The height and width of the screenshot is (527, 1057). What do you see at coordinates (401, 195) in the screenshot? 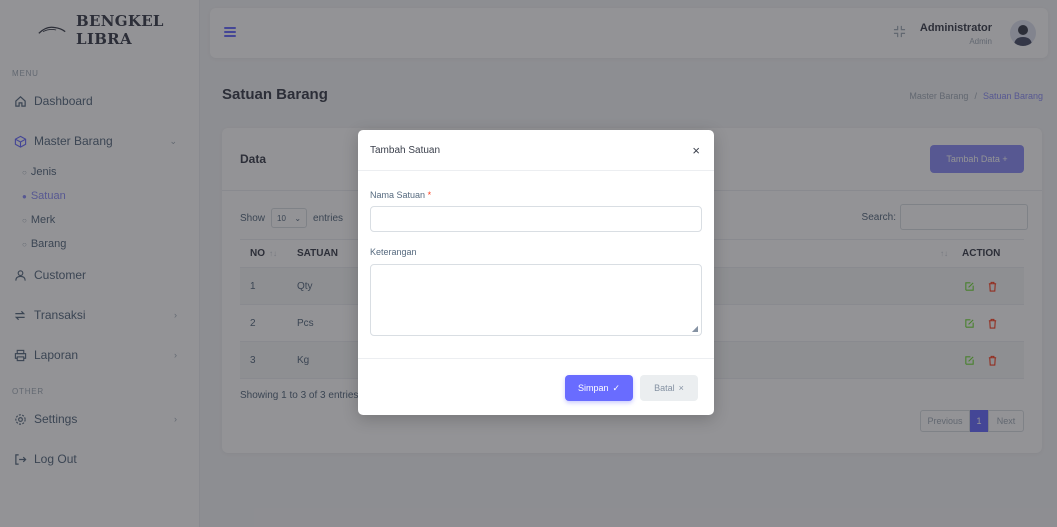
I see `nama-satuan-label: Nama Satuan *` at bounding box center [401, 195].